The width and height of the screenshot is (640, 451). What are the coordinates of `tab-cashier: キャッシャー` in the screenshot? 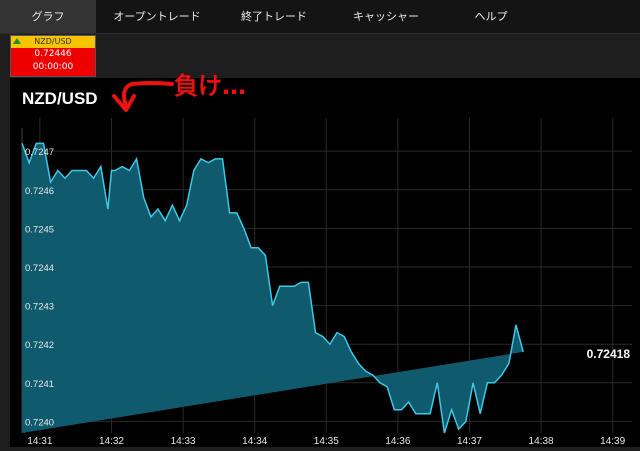 It's located at (386, 16).